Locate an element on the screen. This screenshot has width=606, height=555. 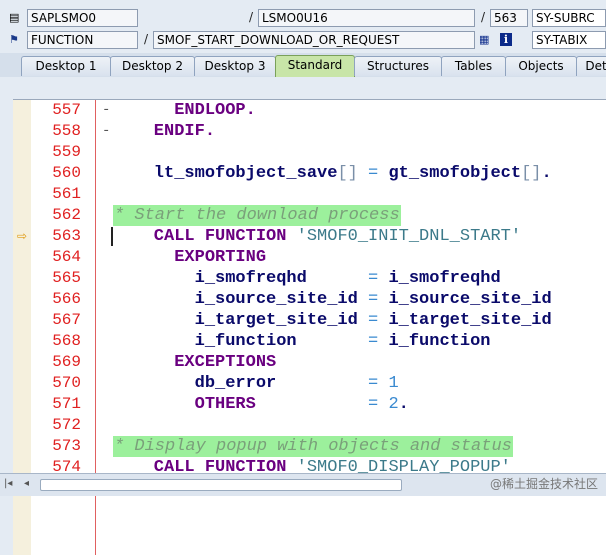
code-line: 570 db_error = 1 is located at coordinates (309, 383).